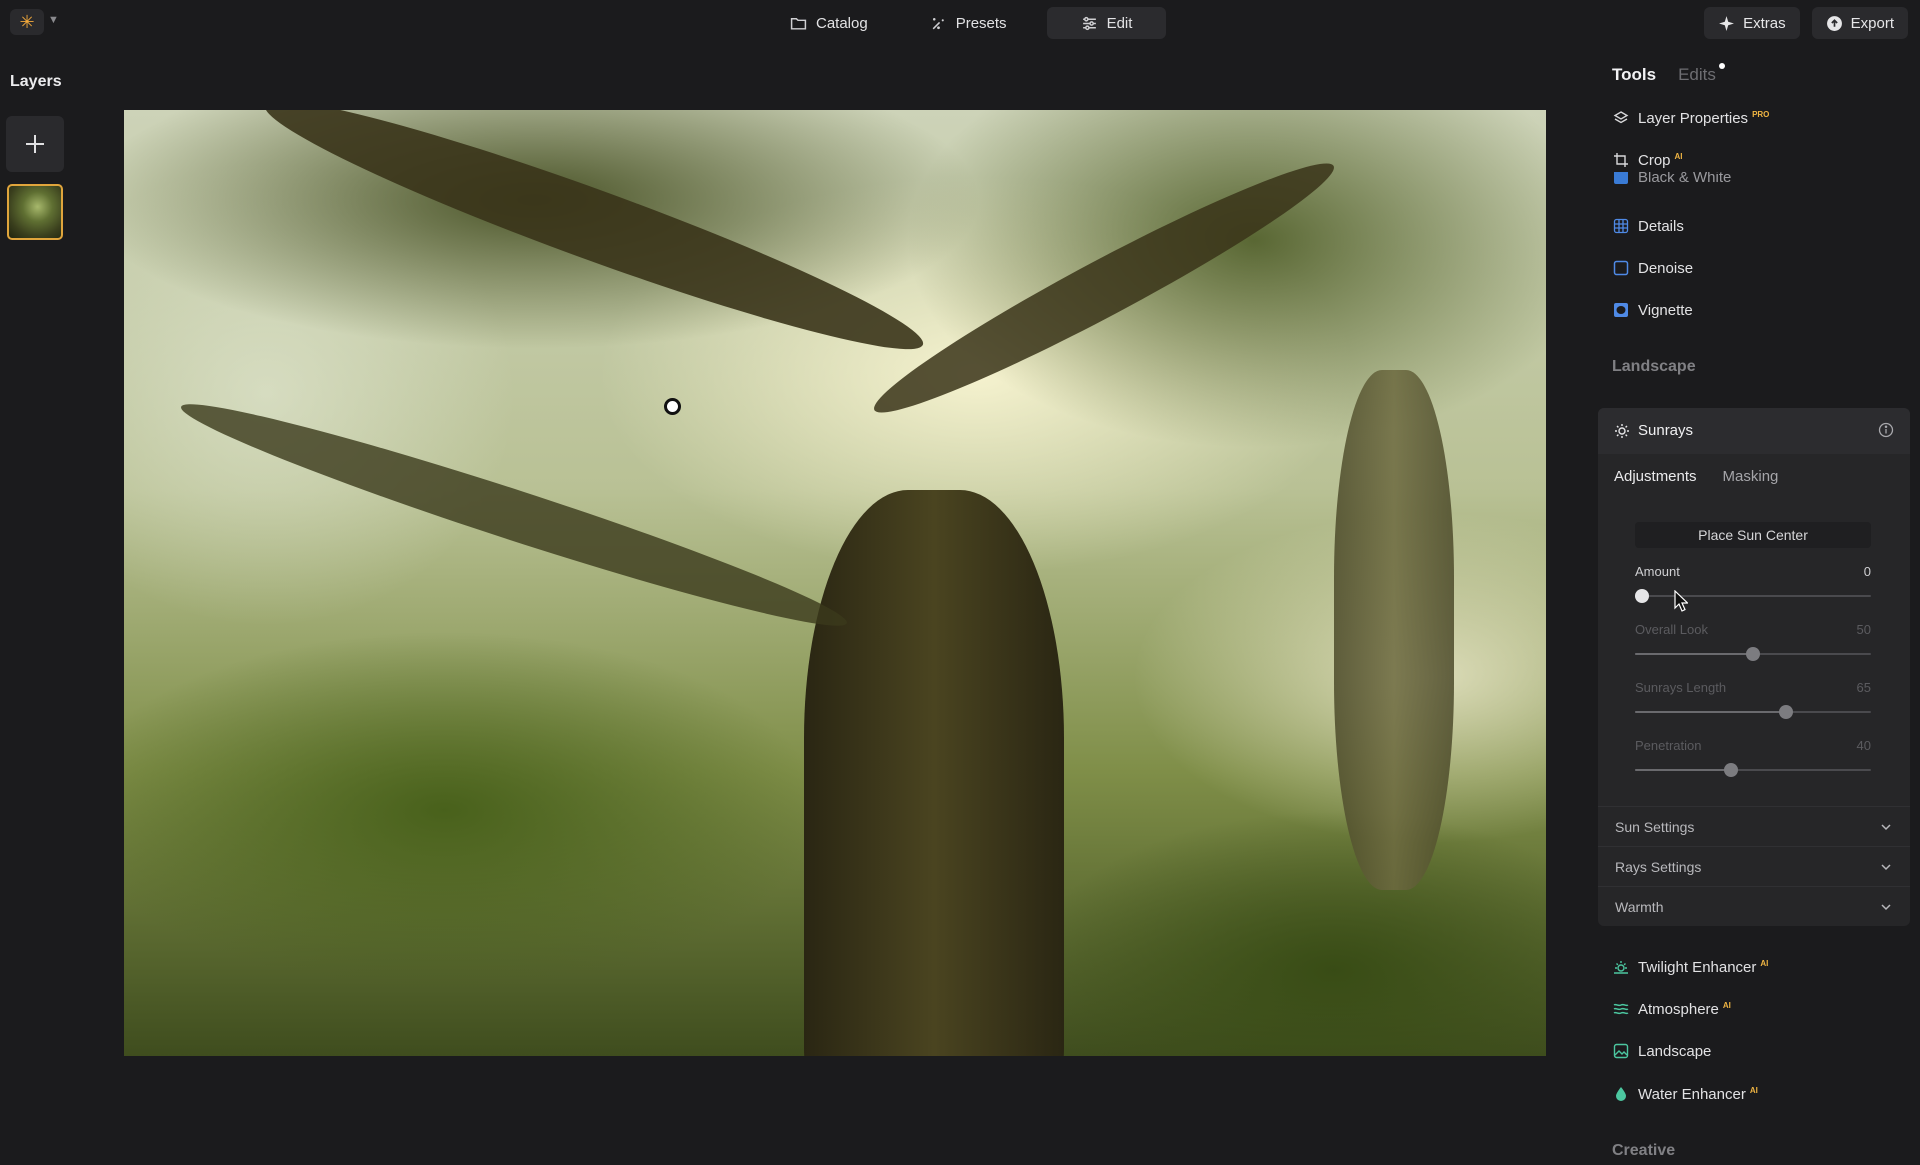  What do you see at coordinates (1754, 431) in the screenshot?
I see `sunrays-header: Sunrays` at bounding box center [1754, 431].